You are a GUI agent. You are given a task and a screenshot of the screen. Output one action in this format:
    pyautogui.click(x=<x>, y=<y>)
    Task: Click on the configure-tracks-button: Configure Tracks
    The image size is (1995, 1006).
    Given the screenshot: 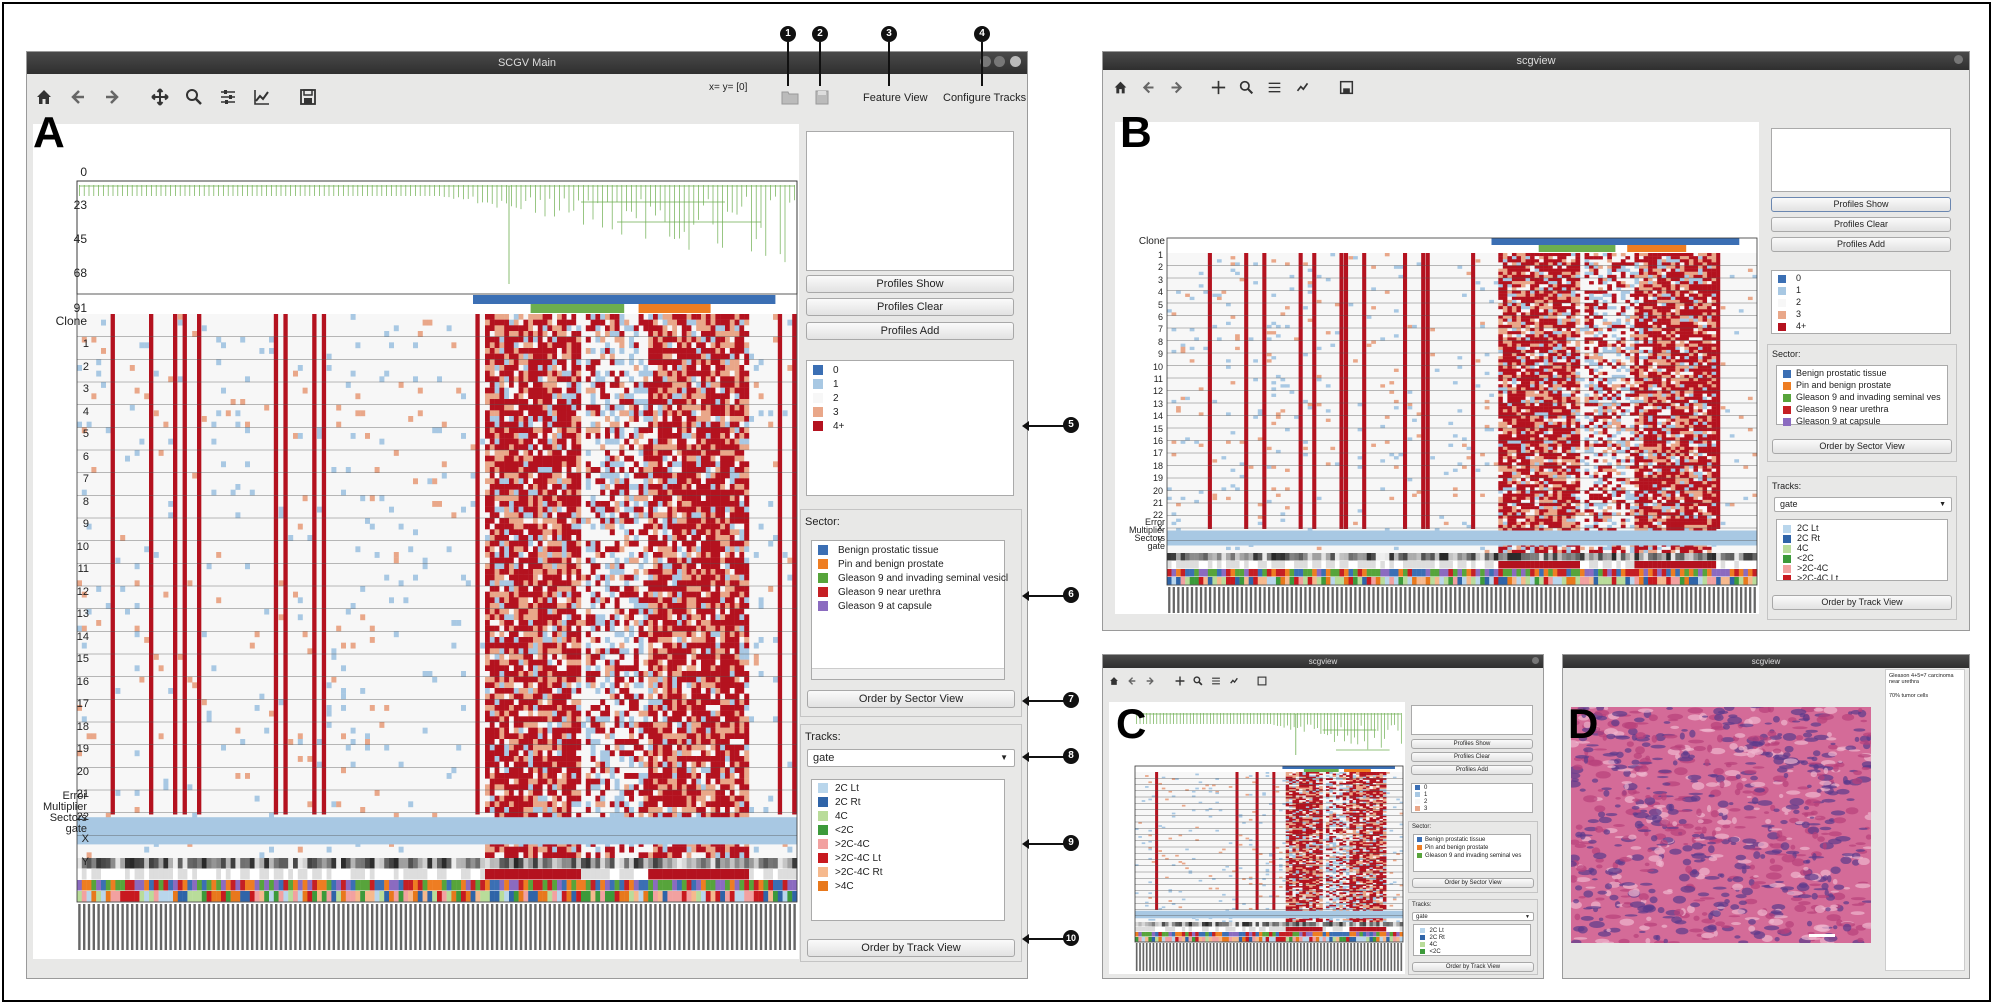 What is the action you would take?
    pyautogui.click(x=984, y=98)
    